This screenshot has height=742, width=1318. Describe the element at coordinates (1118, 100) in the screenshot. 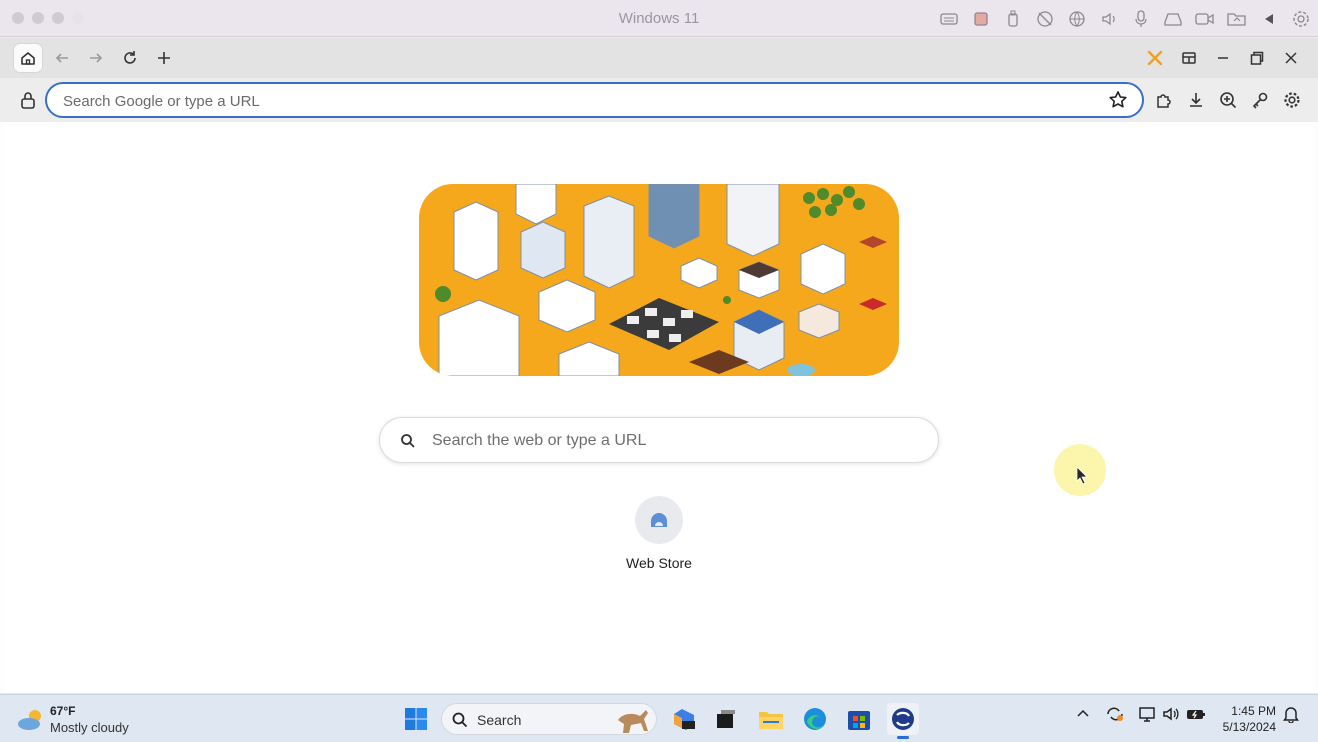

I see `bookmark-star-icon` at that location.